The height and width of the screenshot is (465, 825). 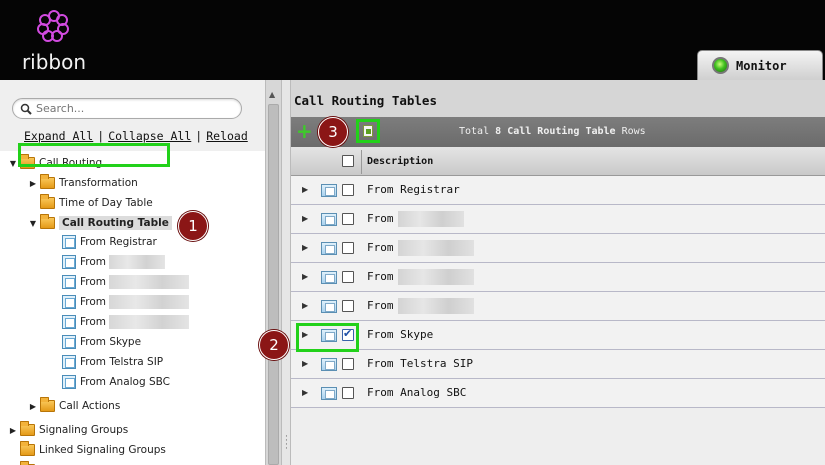 I want to click on table-row: ▶ From Registrar, so click(x=558, y=190).